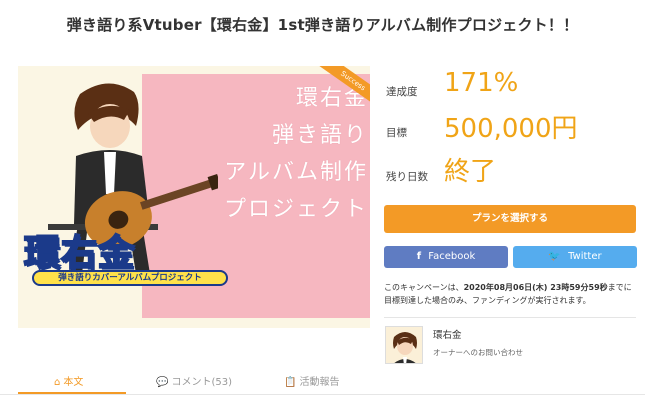 This screenshot has height=403, width=645. I want to click on tab-activity-report-label: 活動報告, so click(319, 382).